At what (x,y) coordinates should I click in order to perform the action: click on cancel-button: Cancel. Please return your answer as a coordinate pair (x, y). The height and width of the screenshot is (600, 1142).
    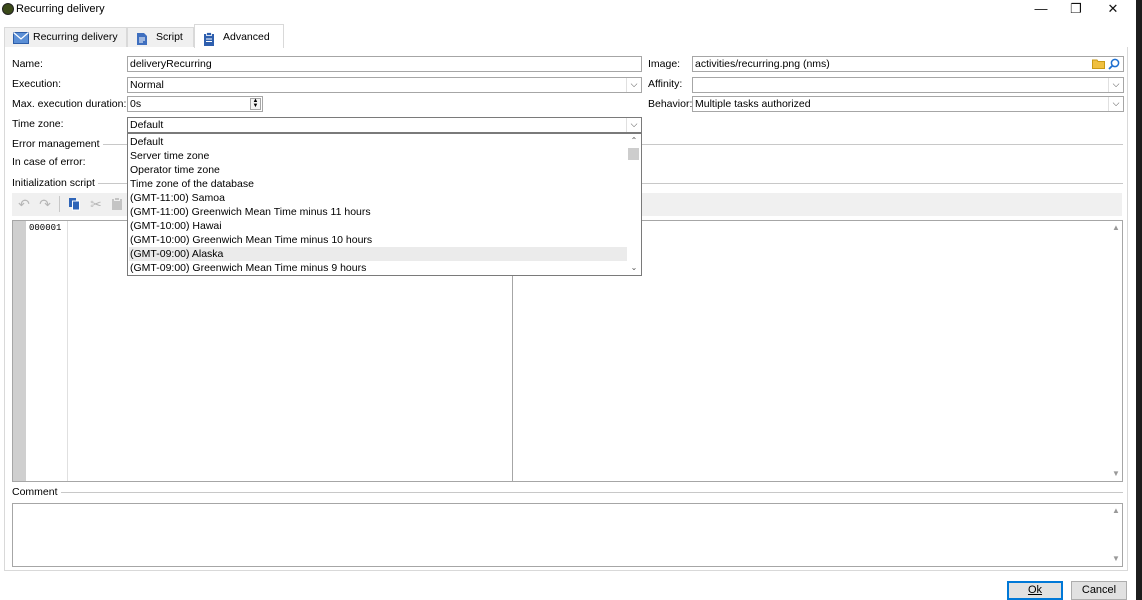
    Looking at the image, I should click on (1099, 590).